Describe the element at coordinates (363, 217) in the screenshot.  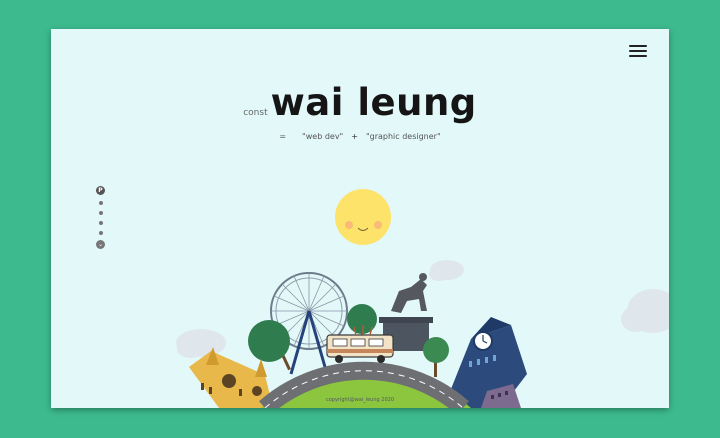
I see `sun-icon` at that location.